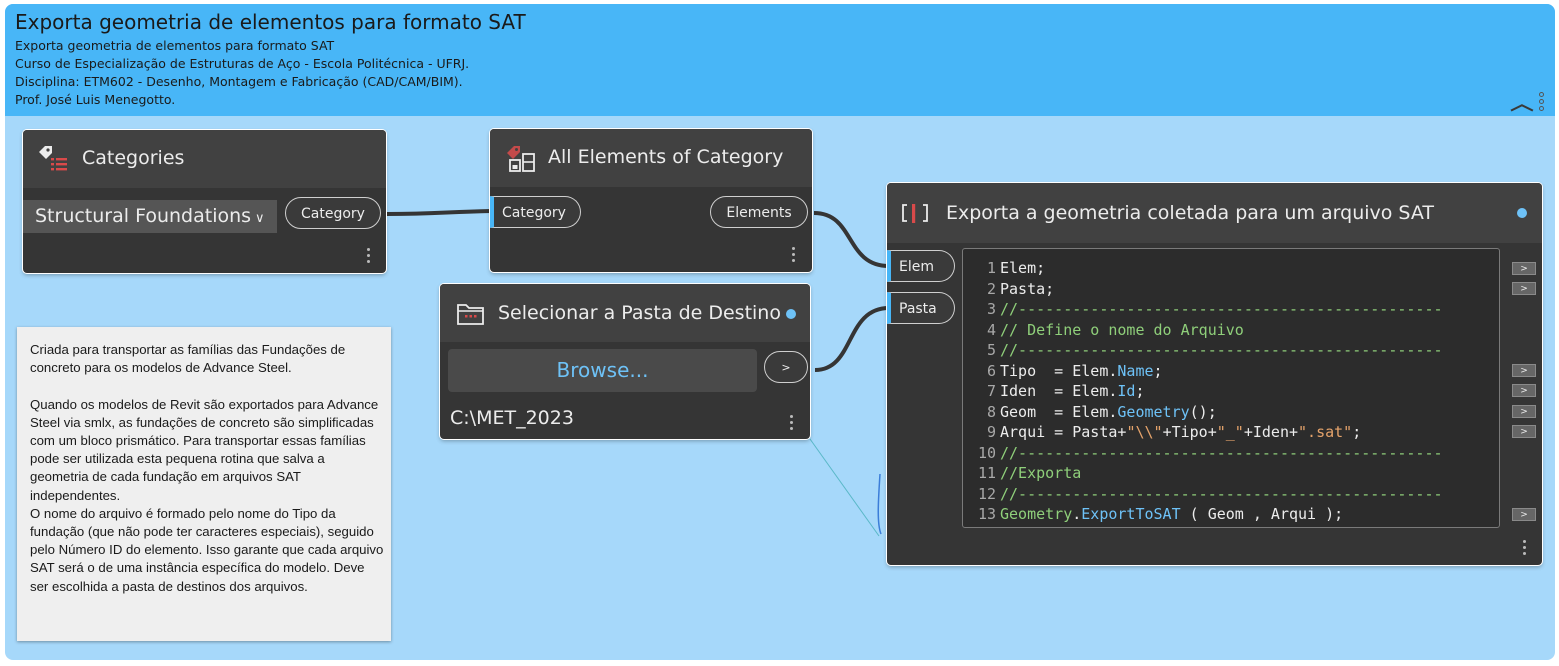  I want to click on output-arrow-line-7: >, so click(1524, 390).